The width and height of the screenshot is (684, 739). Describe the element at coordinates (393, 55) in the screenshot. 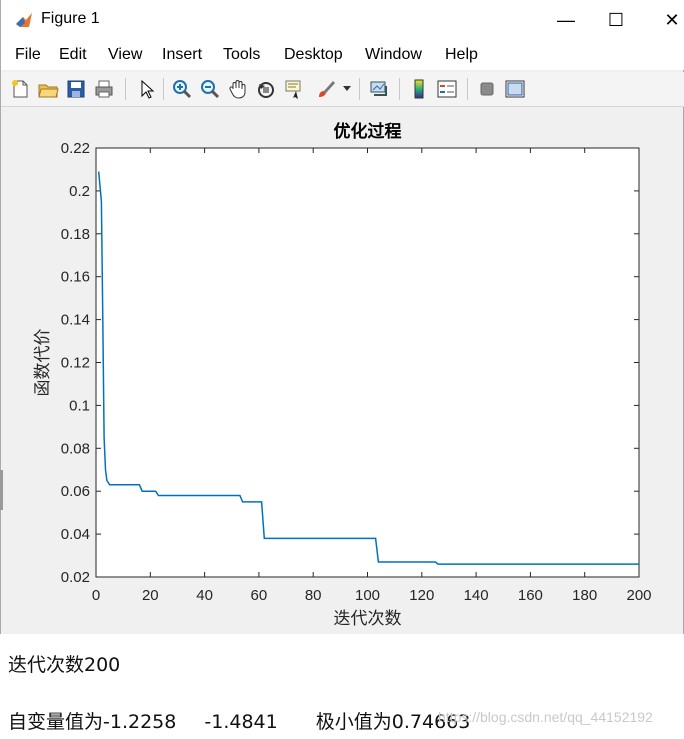

I see `menu-window: Window` at that location.